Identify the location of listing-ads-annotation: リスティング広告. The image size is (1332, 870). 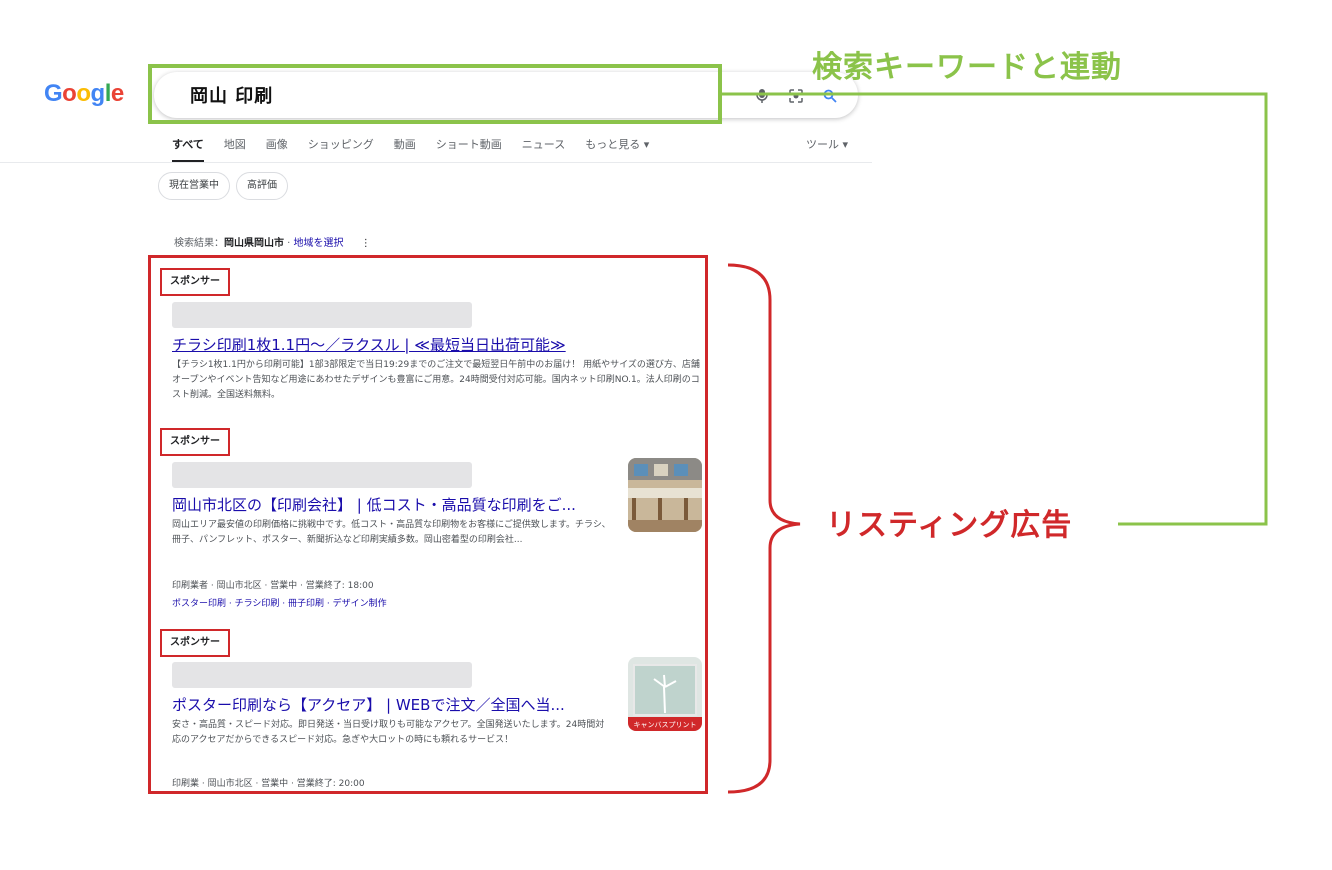
(949, 525).